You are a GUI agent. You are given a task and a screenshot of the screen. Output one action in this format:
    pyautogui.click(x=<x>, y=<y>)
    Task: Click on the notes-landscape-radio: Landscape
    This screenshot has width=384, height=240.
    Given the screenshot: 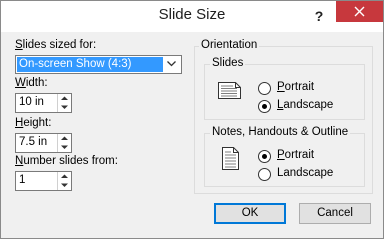 What is the action you would take?
    pyautogui.click(x=318, y=175)
    